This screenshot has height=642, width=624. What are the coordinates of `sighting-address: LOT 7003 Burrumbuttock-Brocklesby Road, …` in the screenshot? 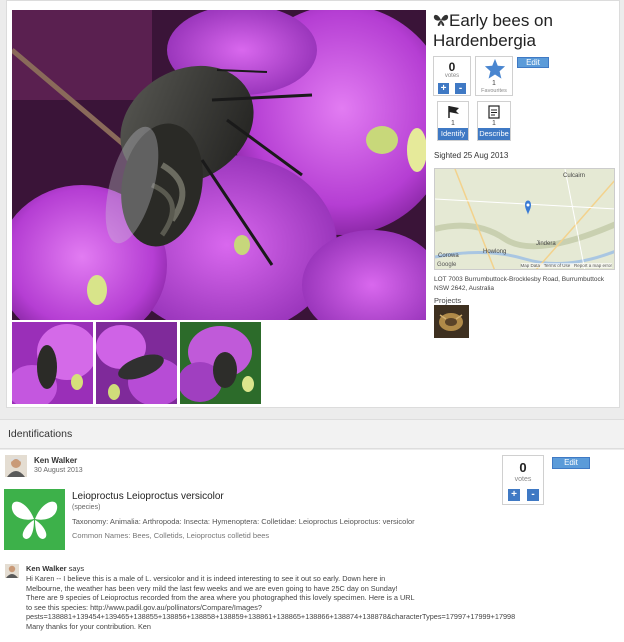 It's located at (519, 284).